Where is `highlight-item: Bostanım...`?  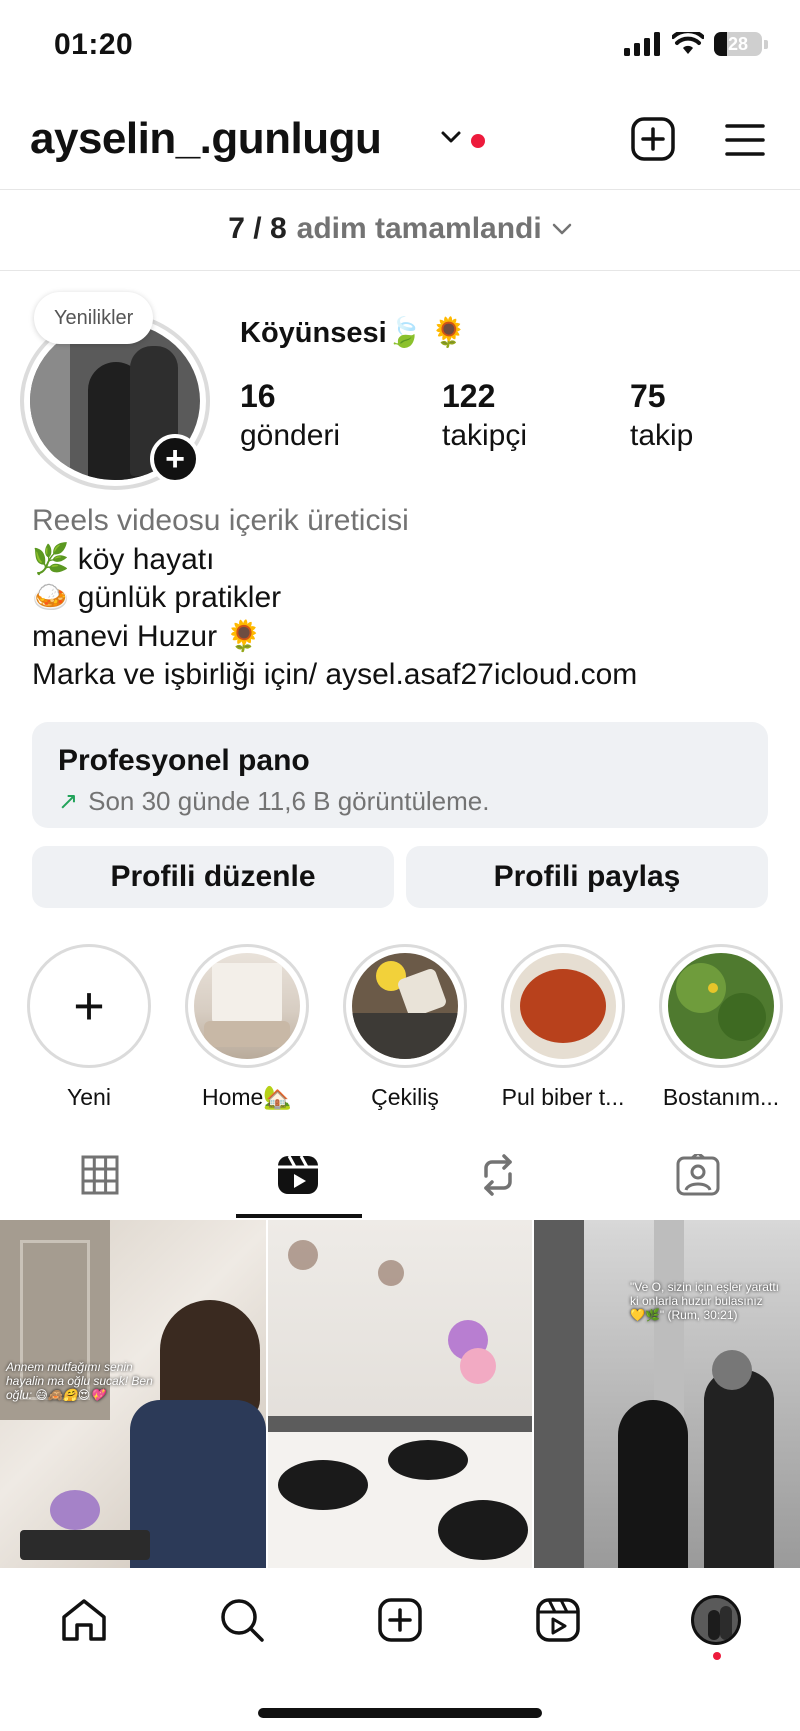
highlight-item: Bostanım... is located at coordinates (721, 1027).